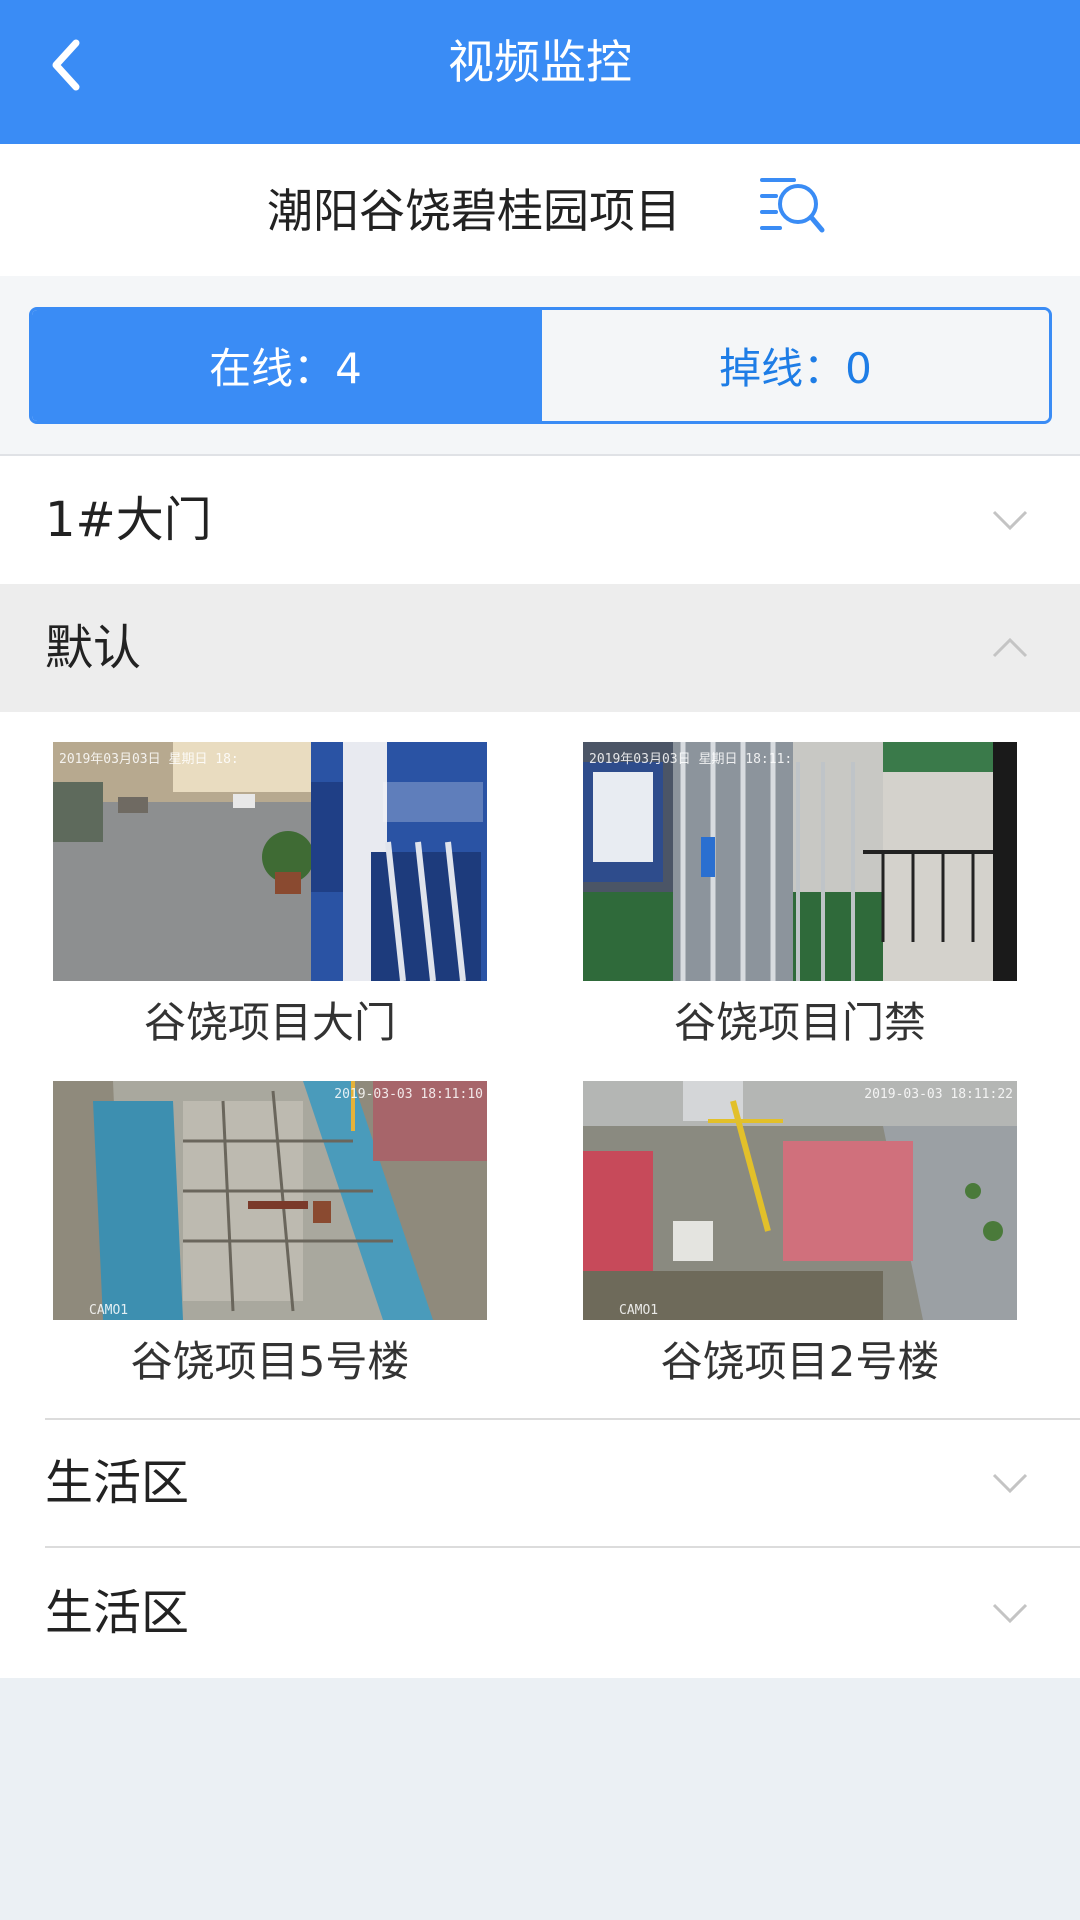  I want to click on list-search-icon, so click(792, 205).